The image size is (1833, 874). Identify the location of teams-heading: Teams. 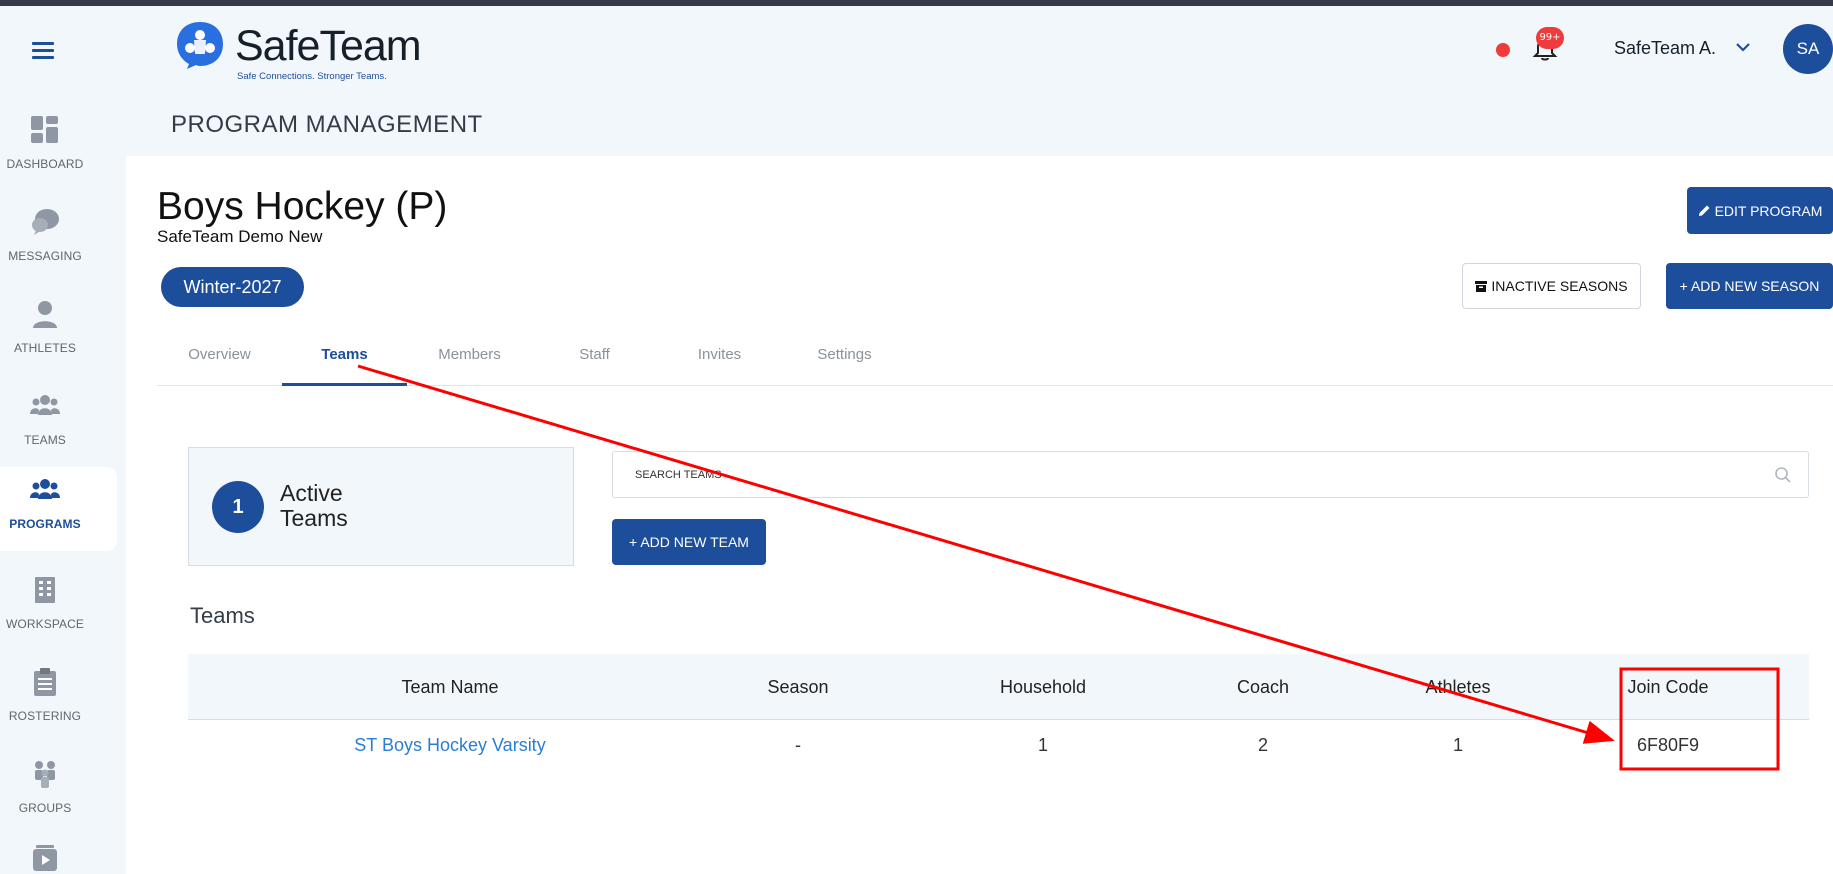
(222, 615).